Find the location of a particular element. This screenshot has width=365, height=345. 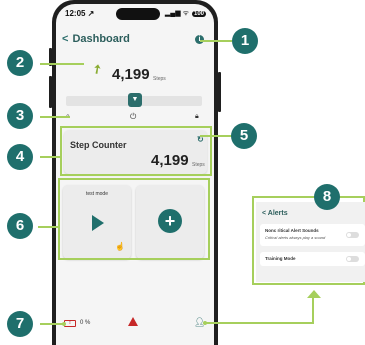

alert-row-title: Training Mode is located at coordinates (280, 258).